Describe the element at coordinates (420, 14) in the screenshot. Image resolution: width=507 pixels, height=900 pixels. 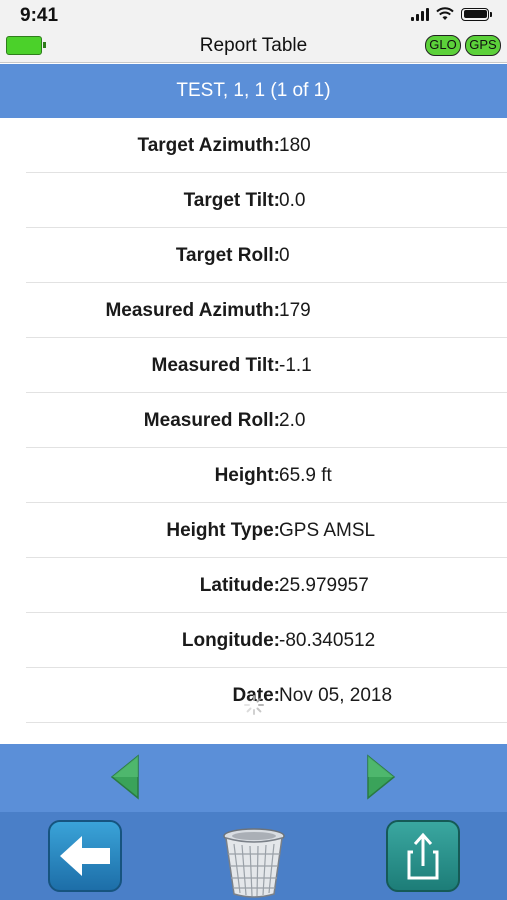
I see `cellular-signal-icon` at that location.